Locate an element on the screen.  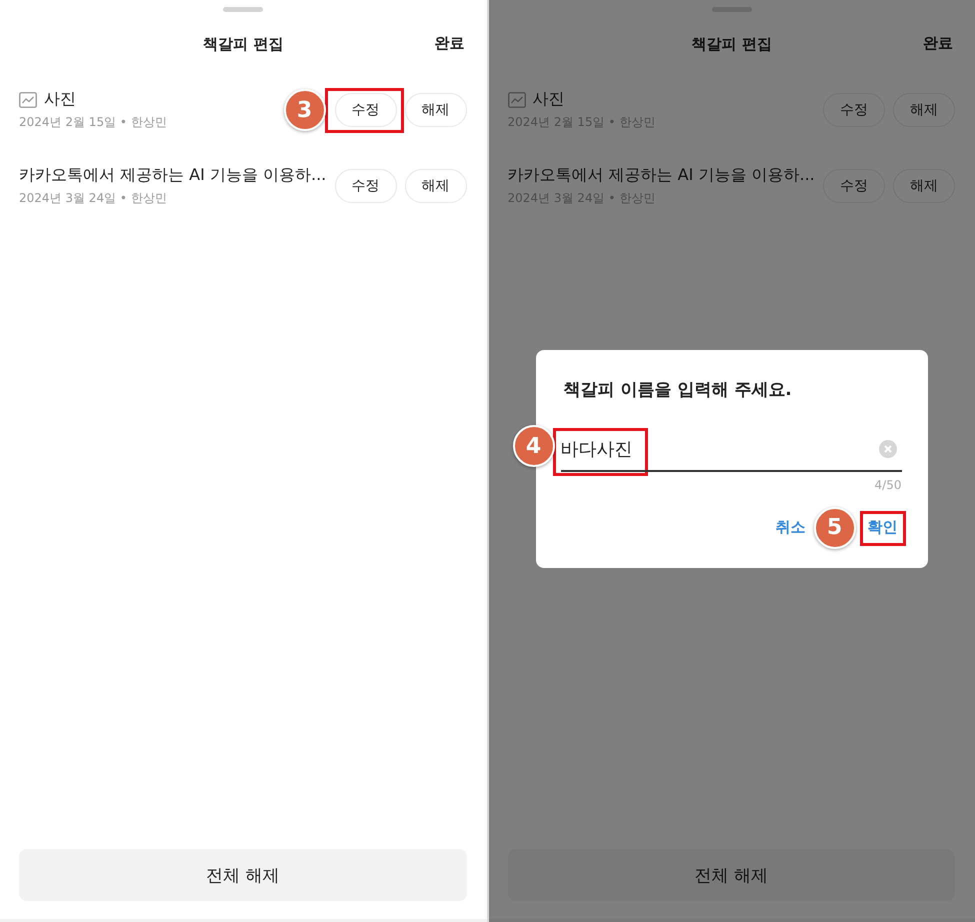
input-field: 바다사진 is located at coordinates (731, 450).